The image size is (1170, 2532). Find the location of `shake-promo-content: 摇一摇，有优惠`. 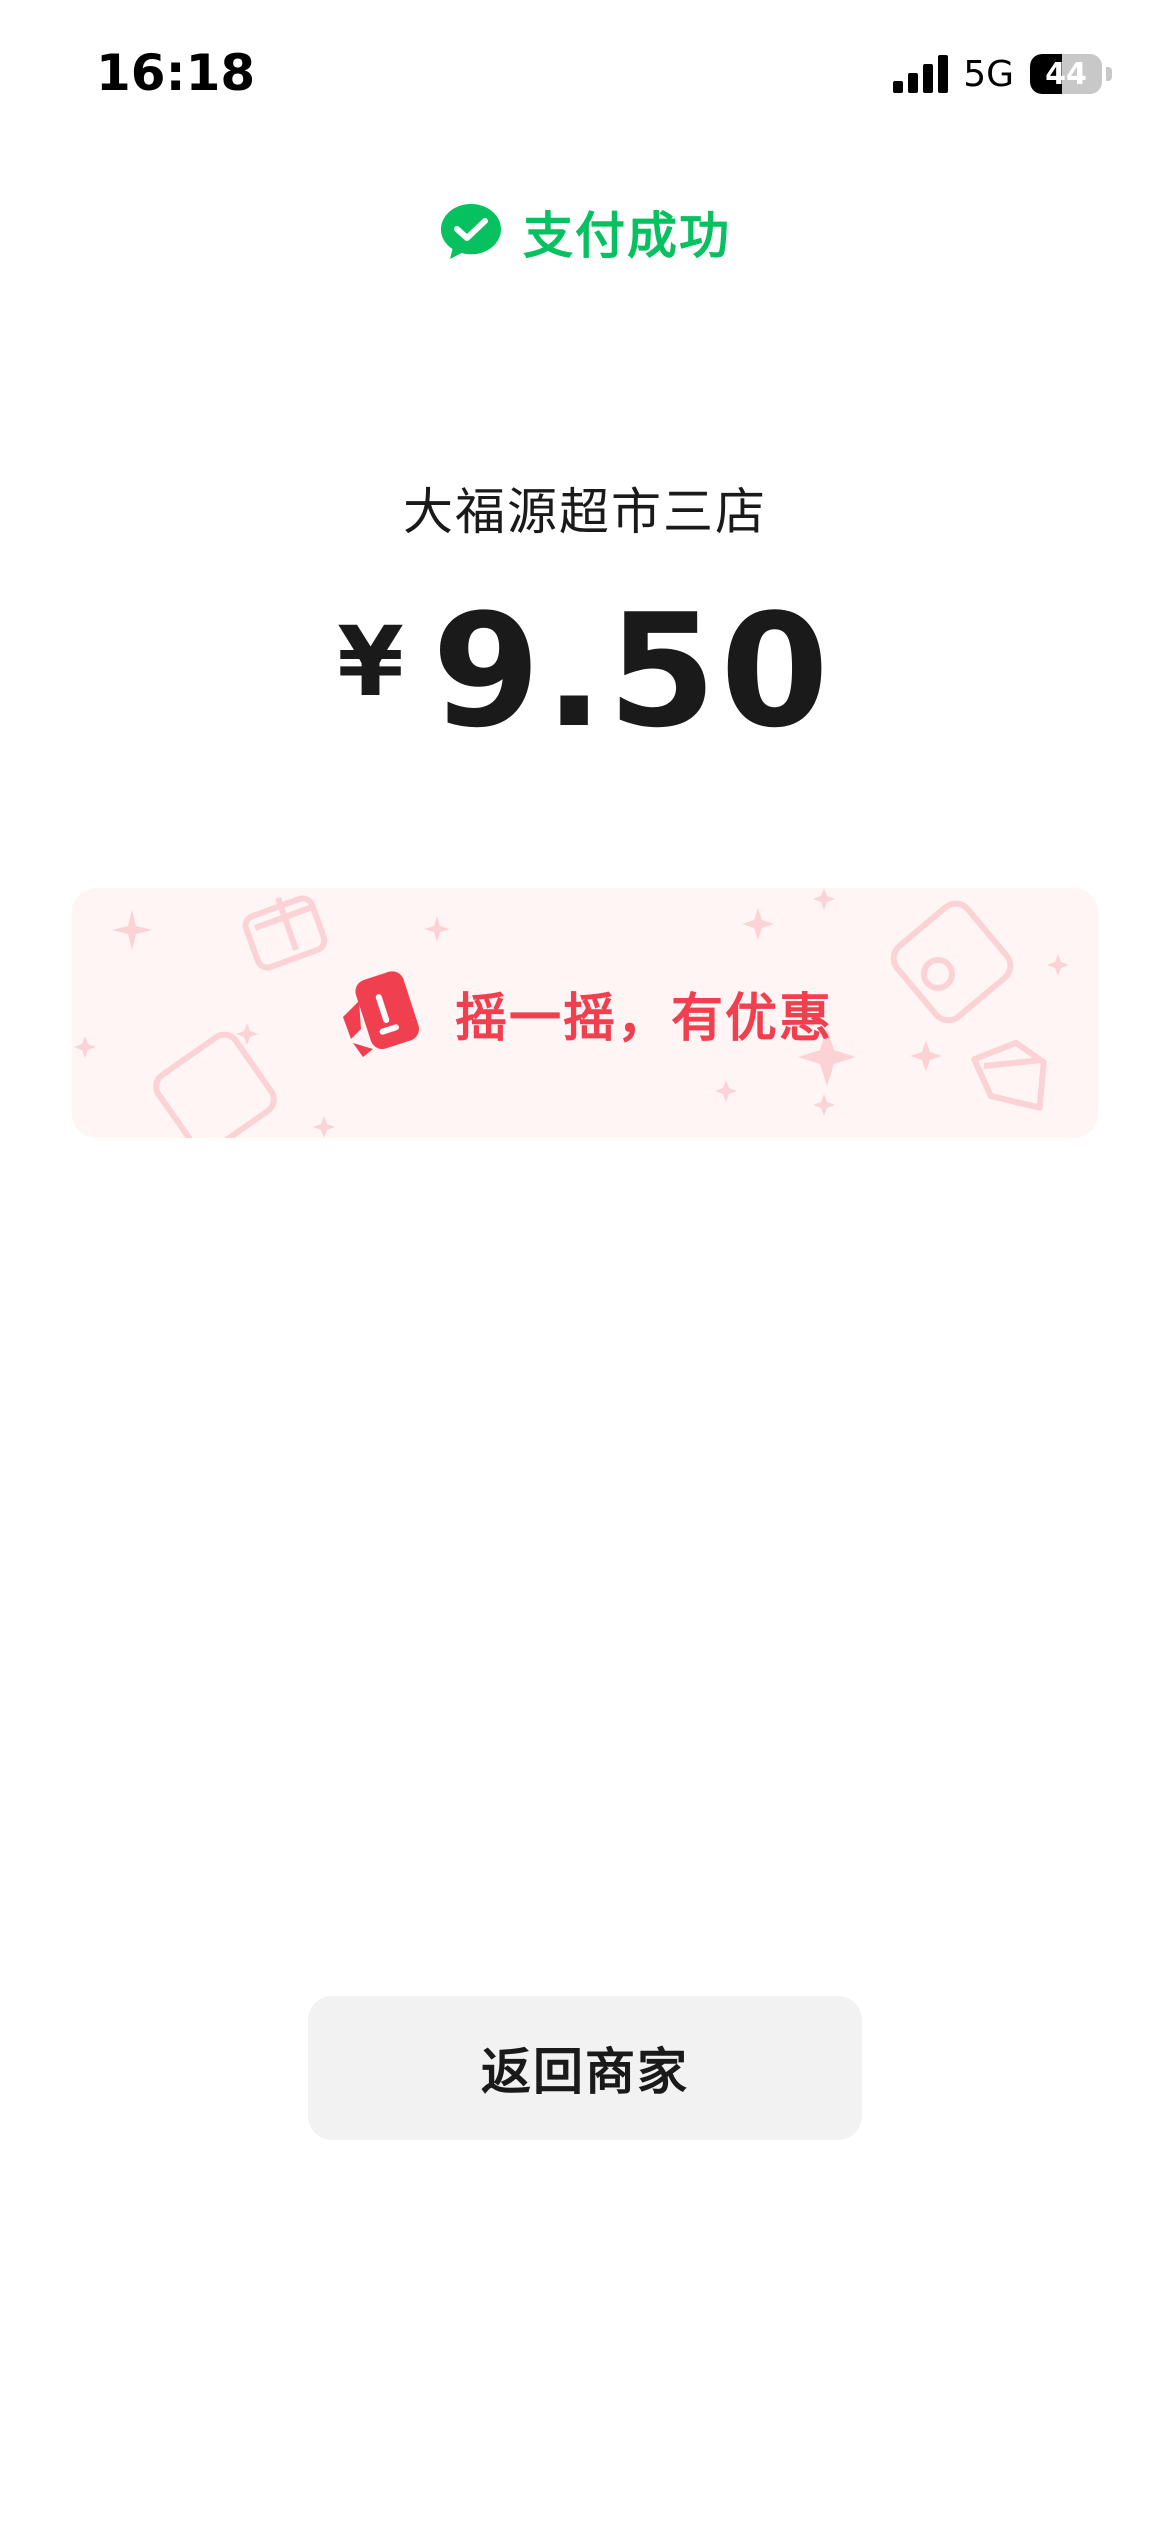

shake-promo-content: 摇一摇，有优惠 is located at coordinates (585, 1013).